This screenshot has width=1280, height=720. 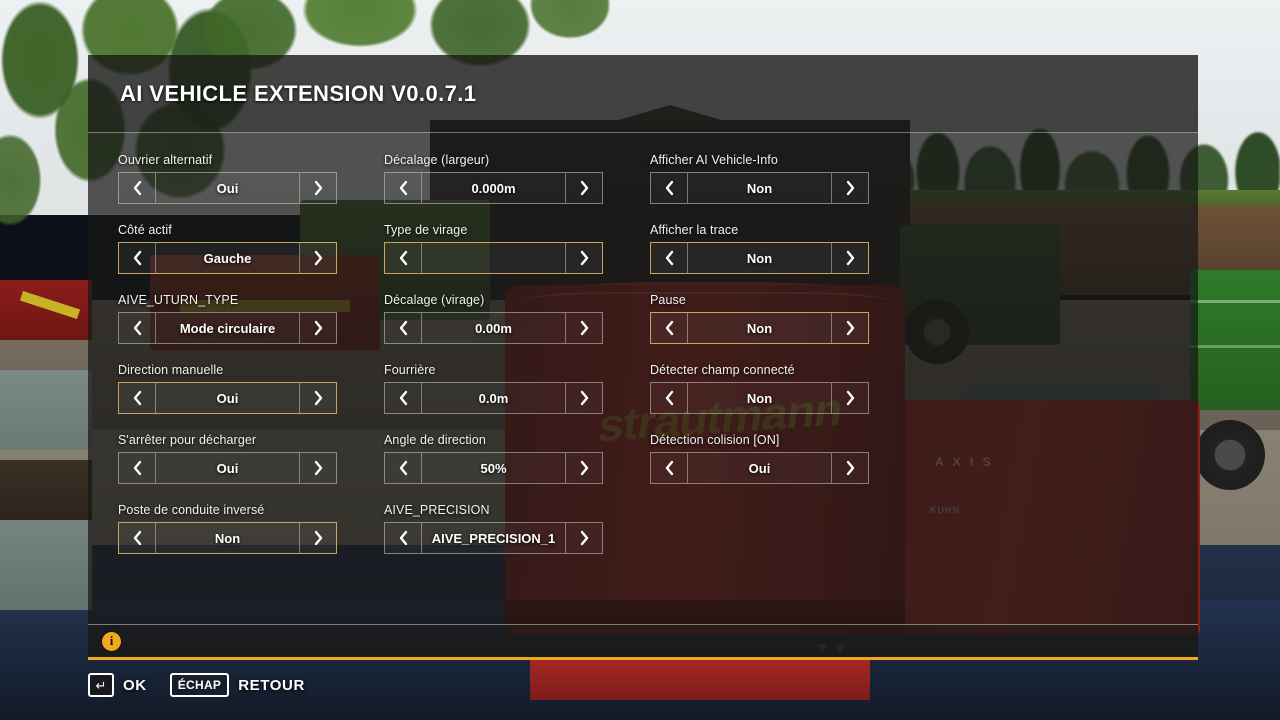 I want to click on page-title: AI VEHICLE EXTENSION V0.0.7.1, so click(x=298, y=93).